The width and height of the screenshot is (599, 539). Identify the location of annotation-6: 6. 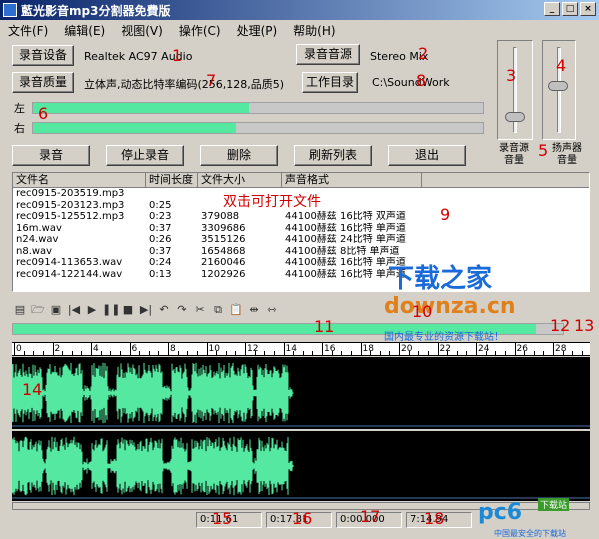
(43, 113).